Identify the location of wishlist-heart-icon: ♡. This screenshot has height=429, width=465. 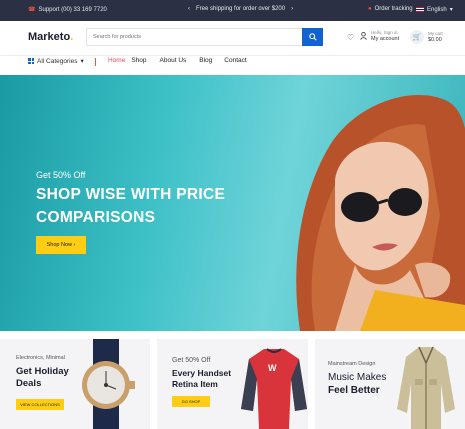
(350, 37).